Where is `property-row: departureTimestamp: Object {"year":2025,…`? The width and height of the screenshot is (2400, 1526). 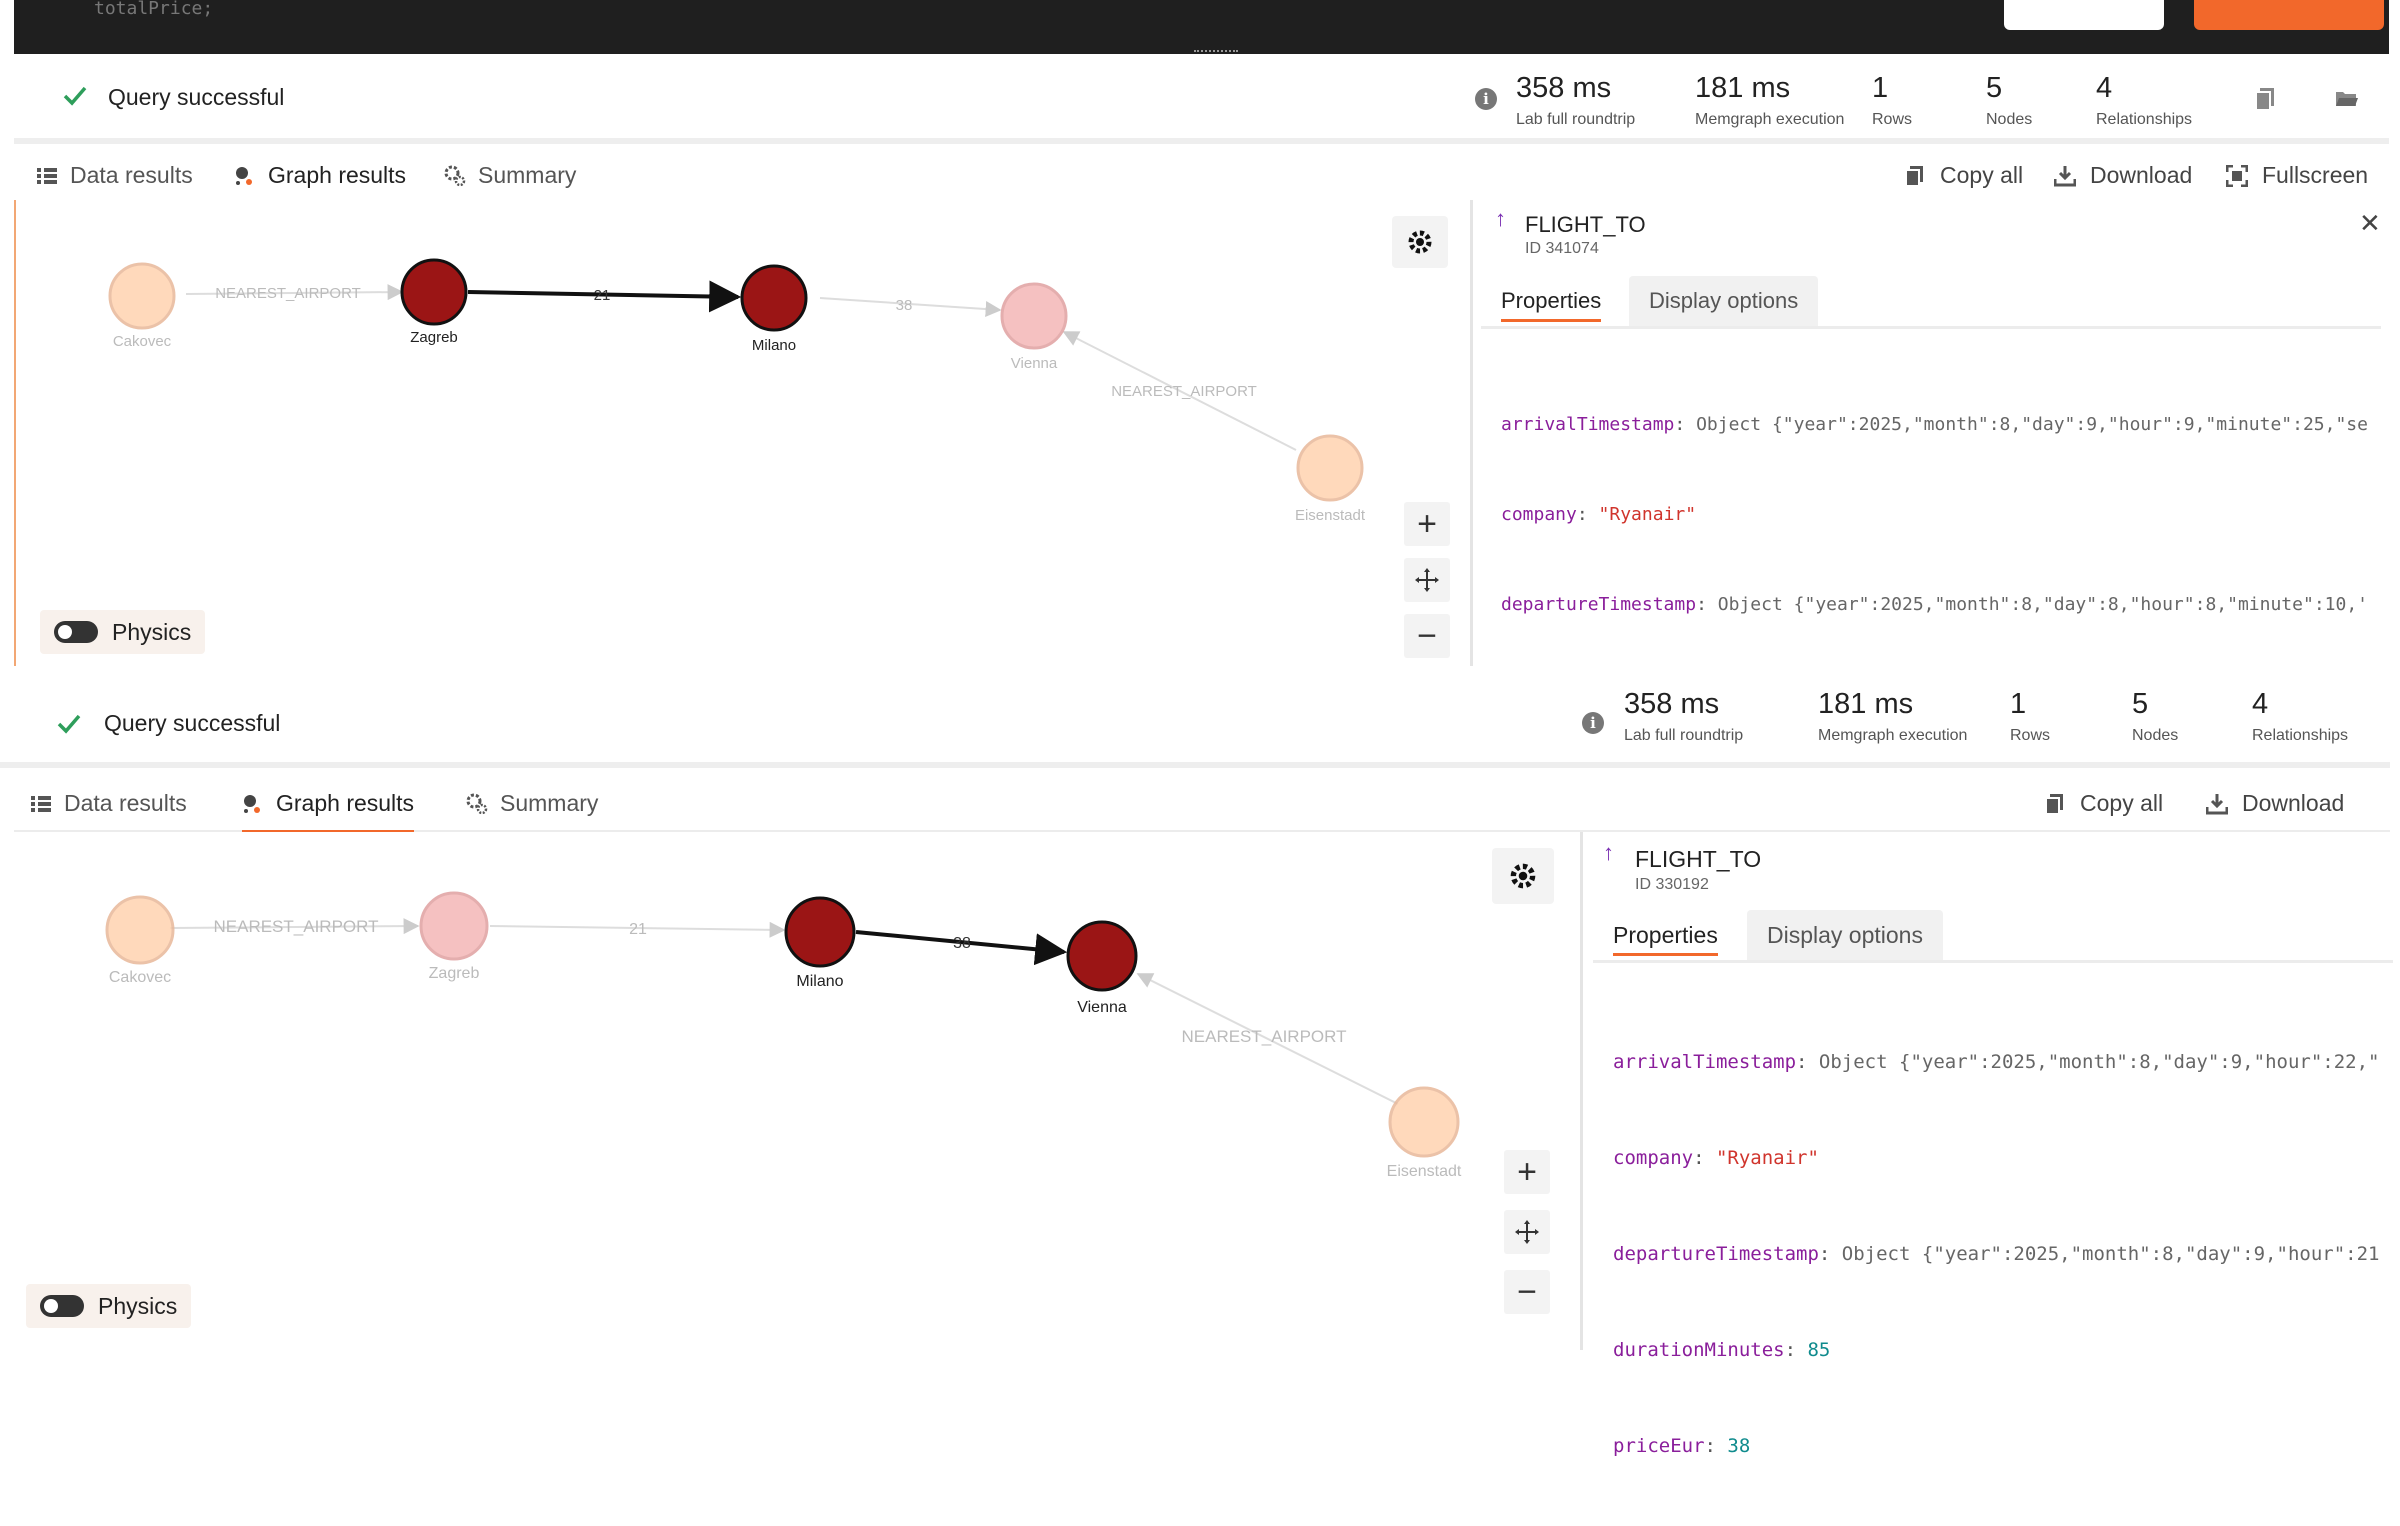 property-row: departureTimestamp: Object {"year":2025,… is located at coordinates (1996, 1254).